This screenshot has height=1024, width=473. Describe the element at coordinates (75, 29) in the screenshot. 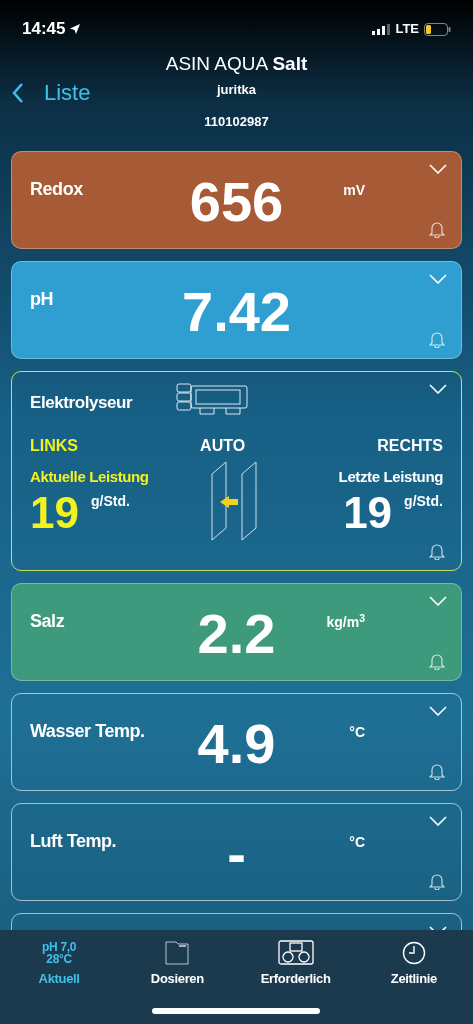

I see `location-arrow-icon` at that location.